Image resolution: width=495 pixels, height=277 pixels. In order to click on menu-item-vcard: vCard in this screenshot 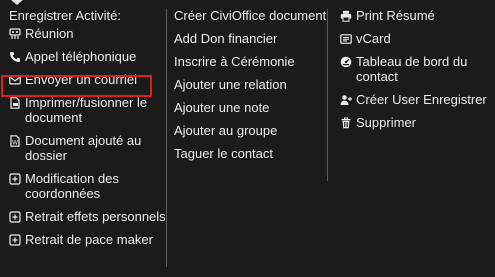, I will do `click(417, 38)`.